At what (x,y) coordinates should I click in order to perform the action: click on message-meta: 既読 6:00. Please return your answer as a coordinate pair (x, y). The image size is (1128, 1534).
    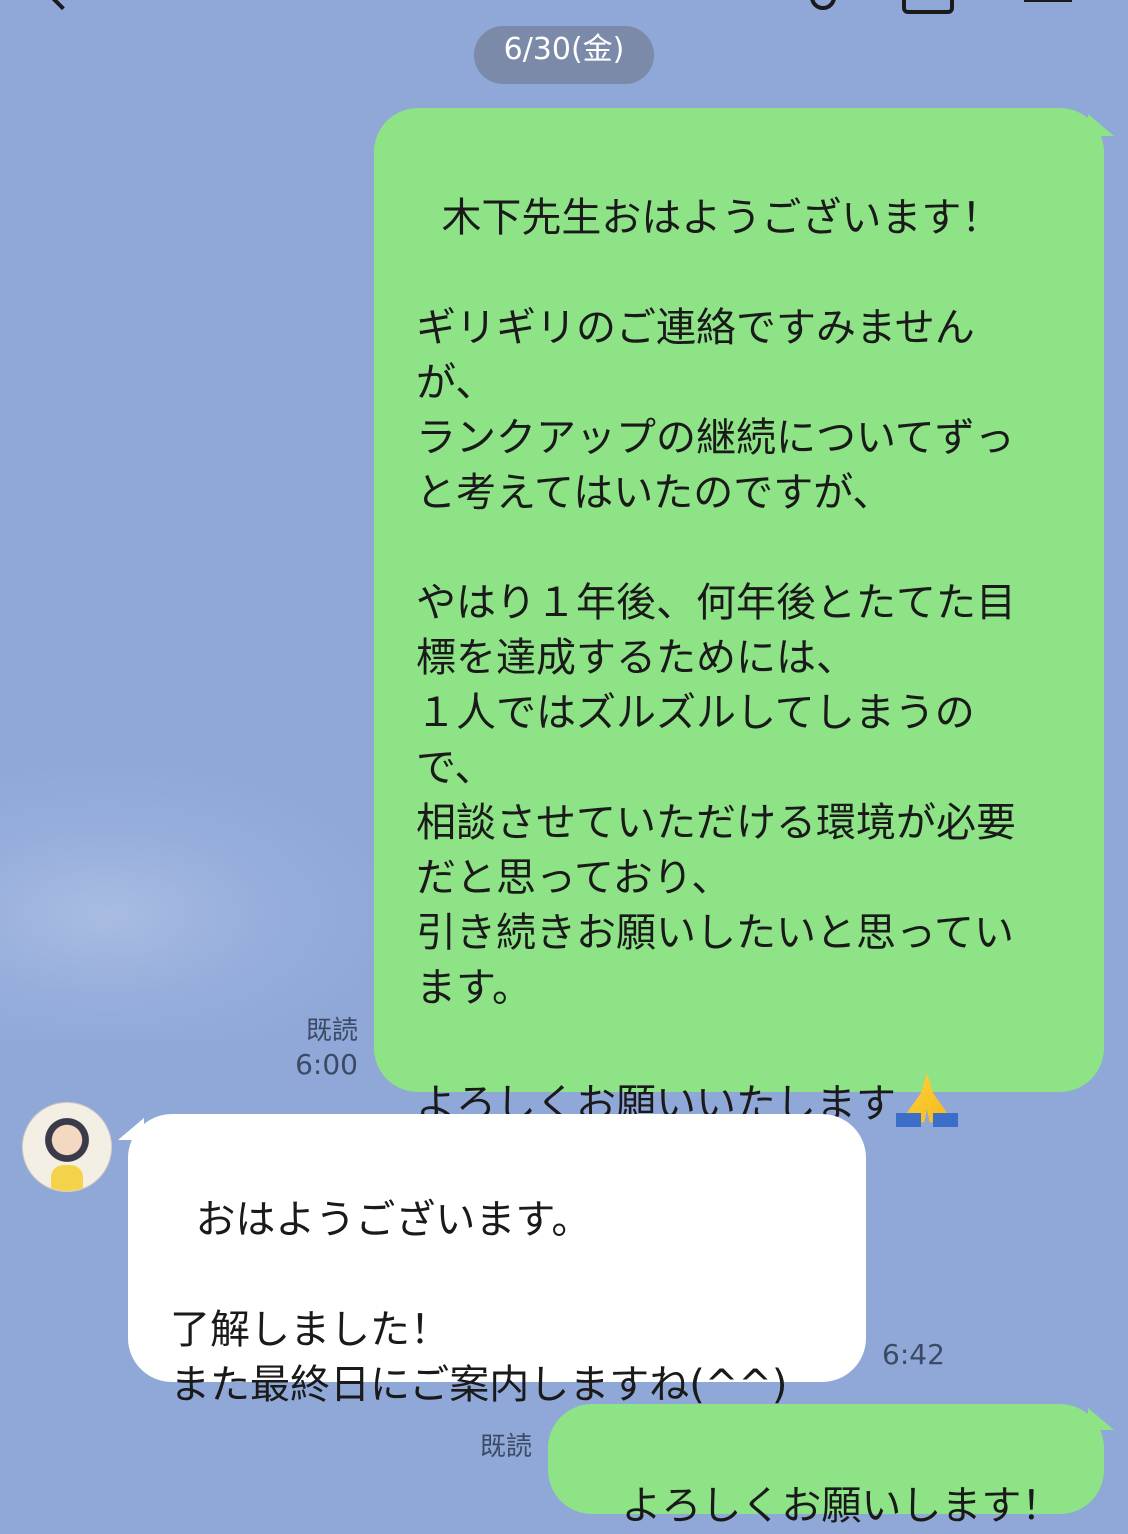
    Looking at the image, I should click on (299, 1048).